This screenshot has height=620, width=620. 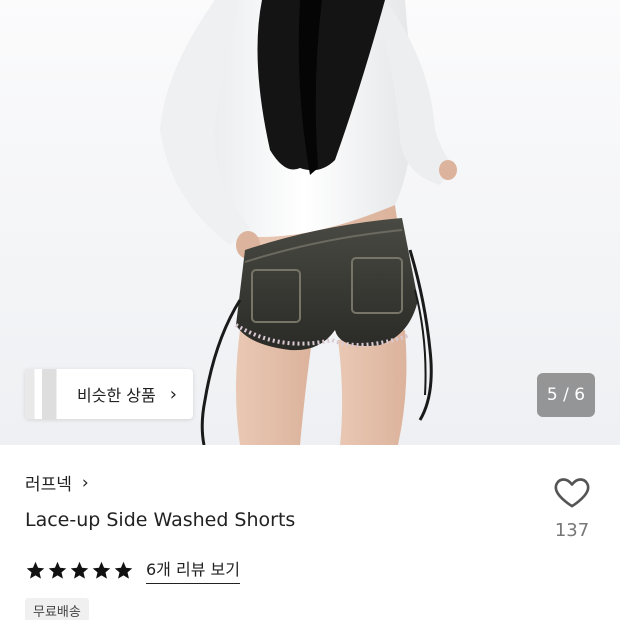 I want to click on brand-name: 러프넥, so click(x=48, y=485).